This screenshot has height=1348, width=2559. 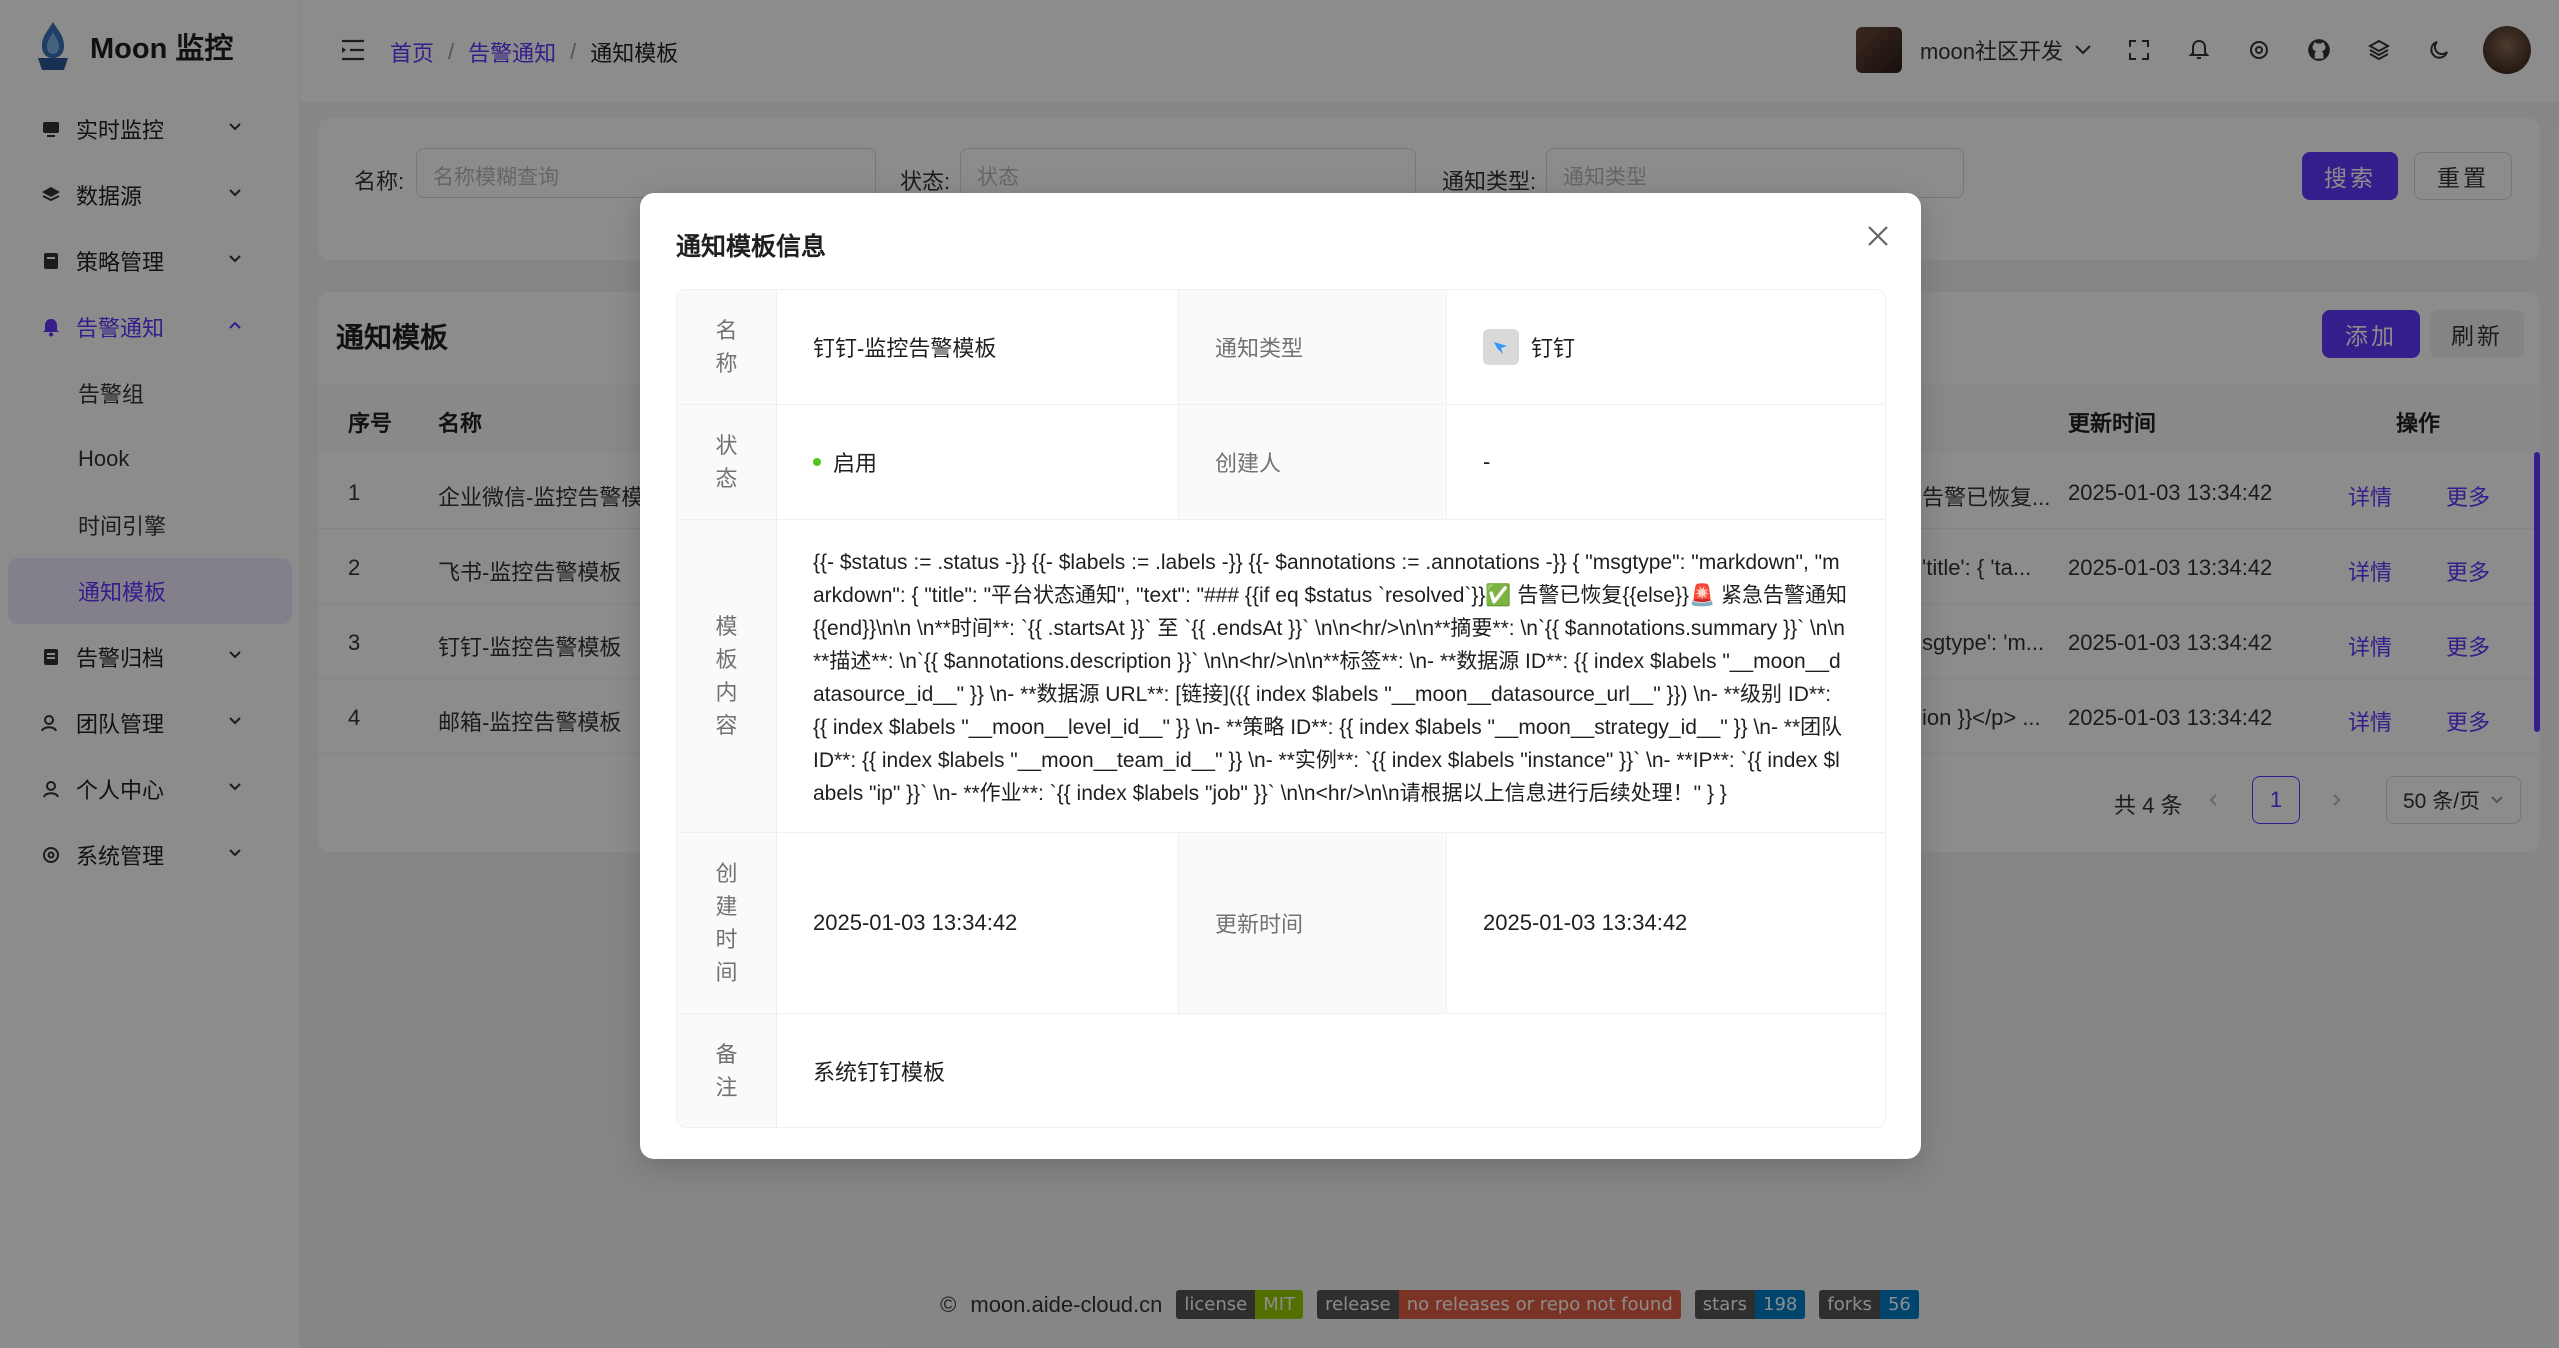 What do you see at coordinates (1313, 462) in the screenshot?
I see `creator-label: 创建人` at bounding box center [1313, 462].